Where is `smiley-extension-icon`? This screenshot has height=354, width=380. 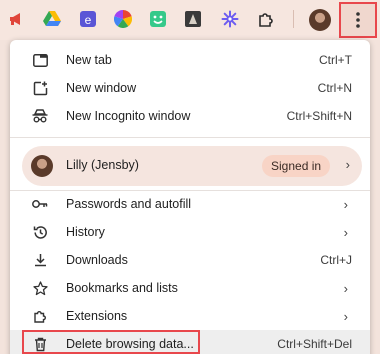
smiley-extension-icon is located at coordinates (158, 19).